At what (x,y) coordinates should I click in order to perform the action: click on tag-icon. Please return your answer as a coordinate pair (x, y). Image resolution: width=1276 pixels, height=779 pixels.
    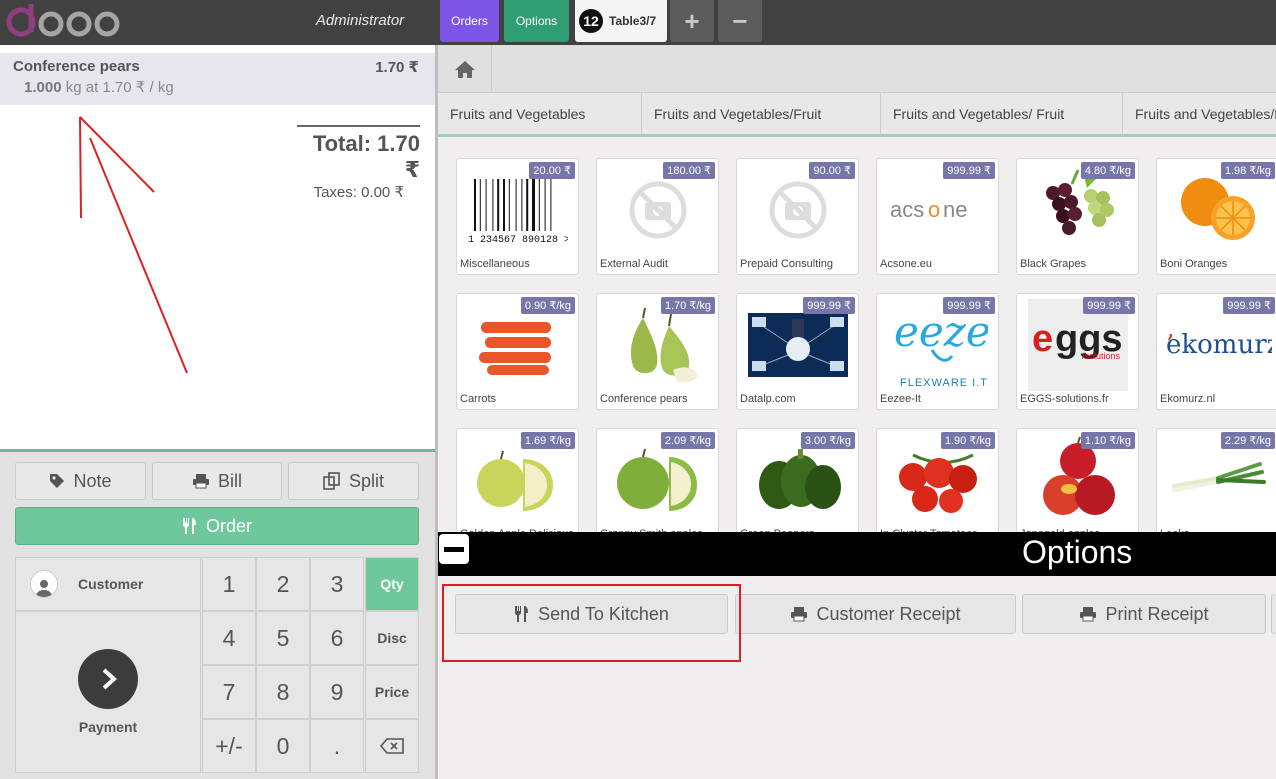
    Looking at the image, I should click on (57, 481).